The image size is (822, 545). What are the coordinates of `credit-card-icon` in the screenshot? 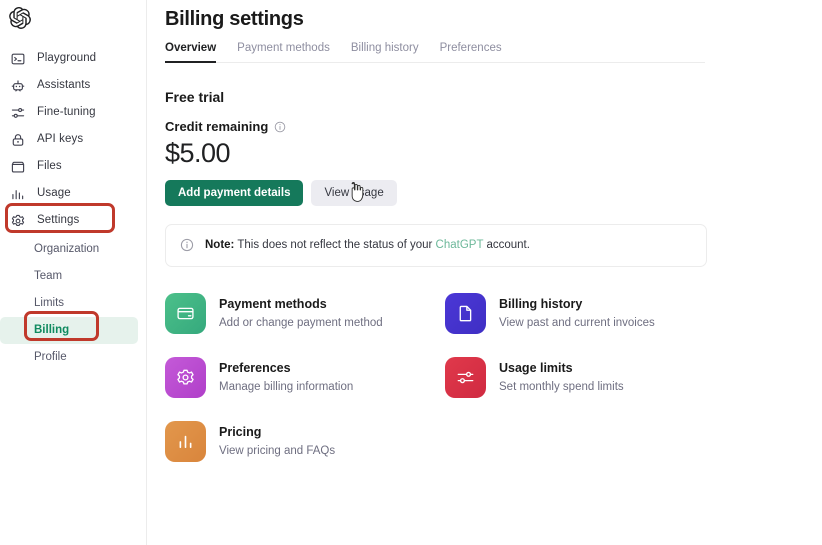 It's located at (185, 313).